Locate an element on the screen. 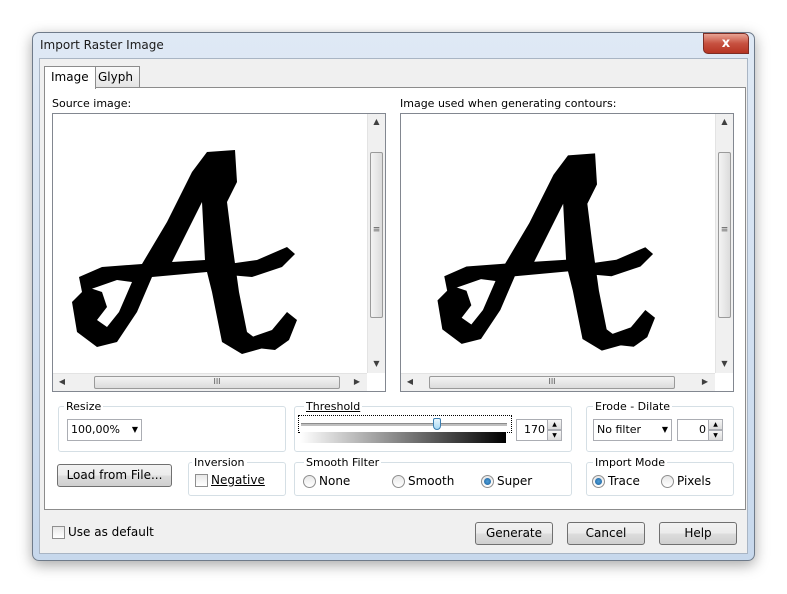  resize-value: 100,00% is located at coordinates (95, 429).